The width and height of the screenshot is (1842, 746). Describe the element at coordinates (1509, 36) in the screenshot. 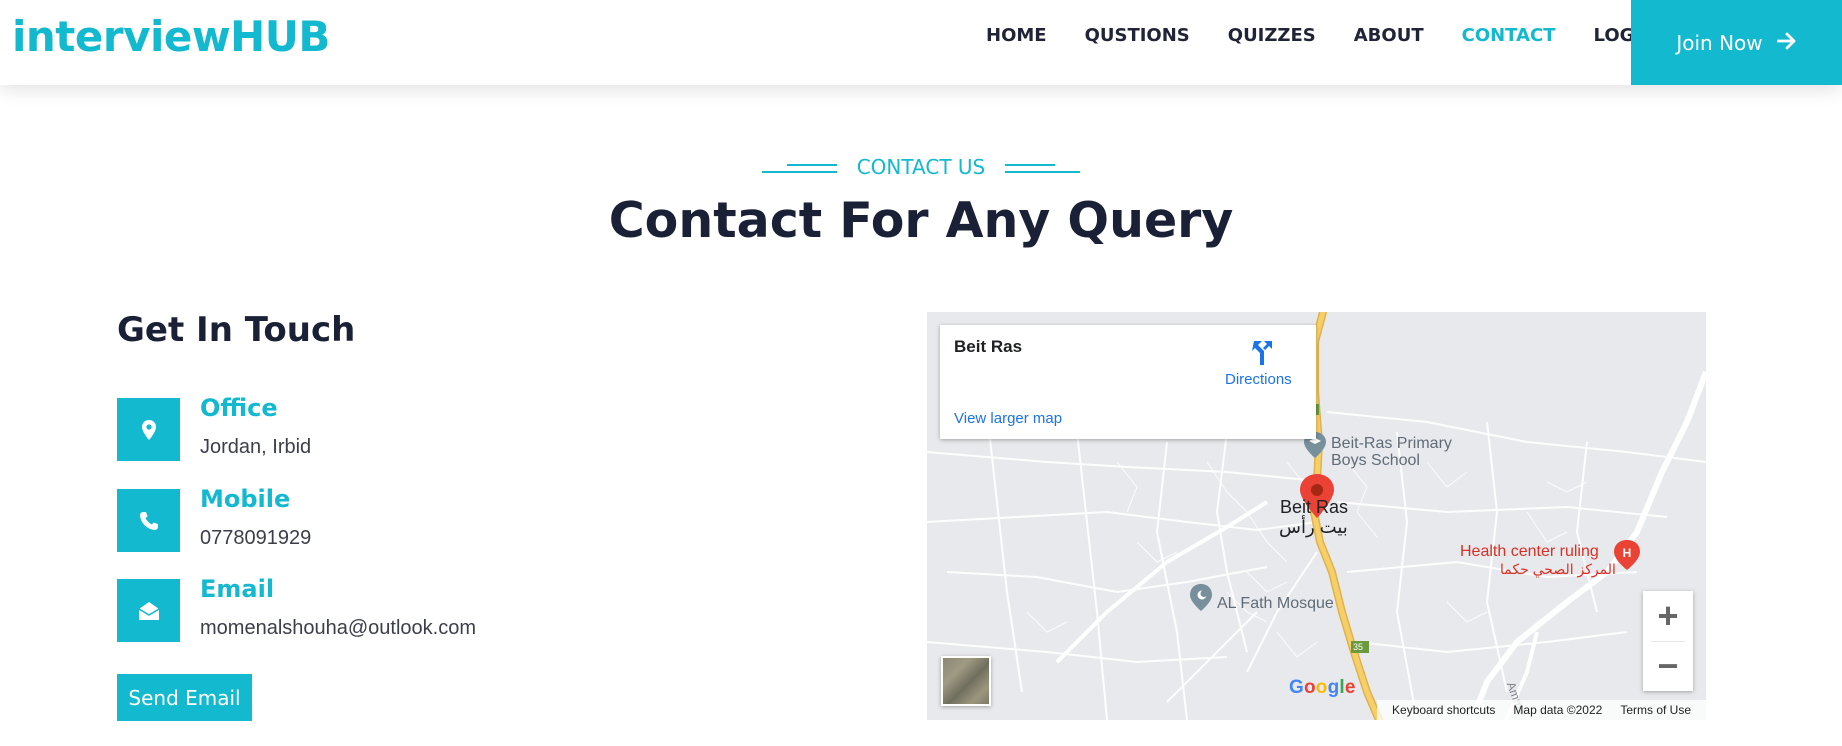

I see `nav-contact: CONTACT` at that location.